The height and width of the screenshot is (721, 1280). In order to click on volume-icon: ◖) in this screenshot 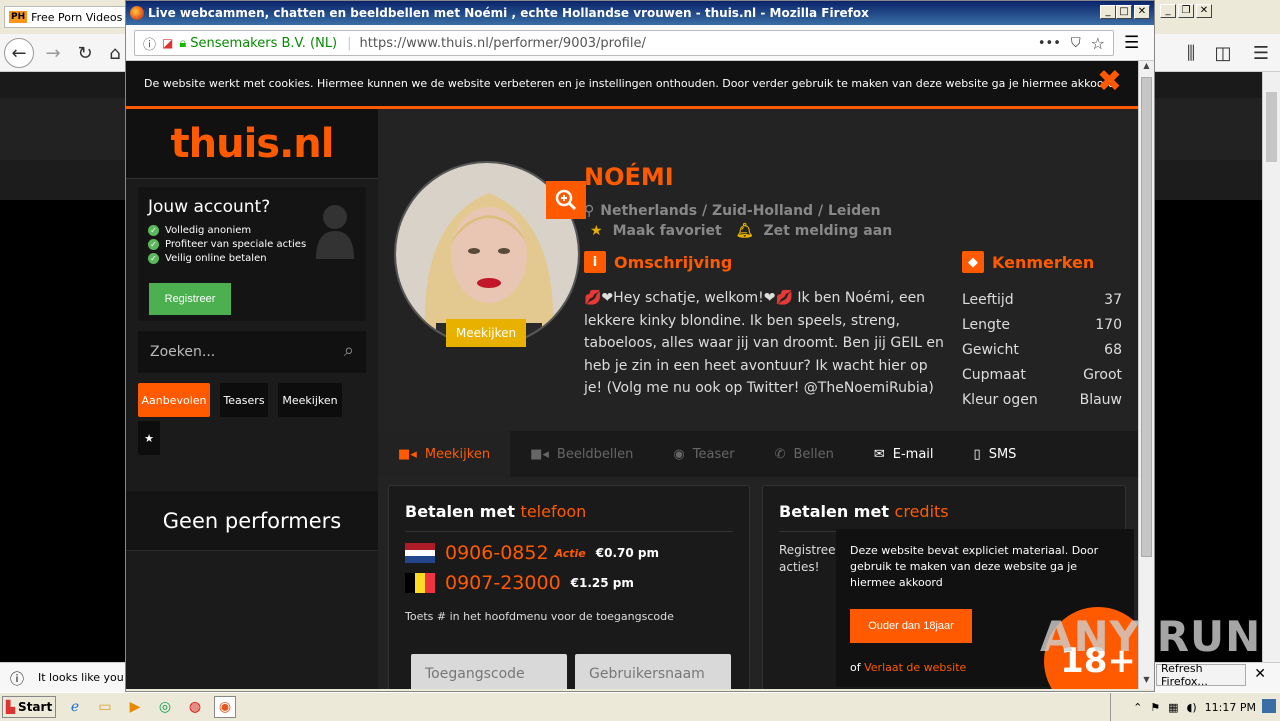, I will do `click(1192, 707)`.